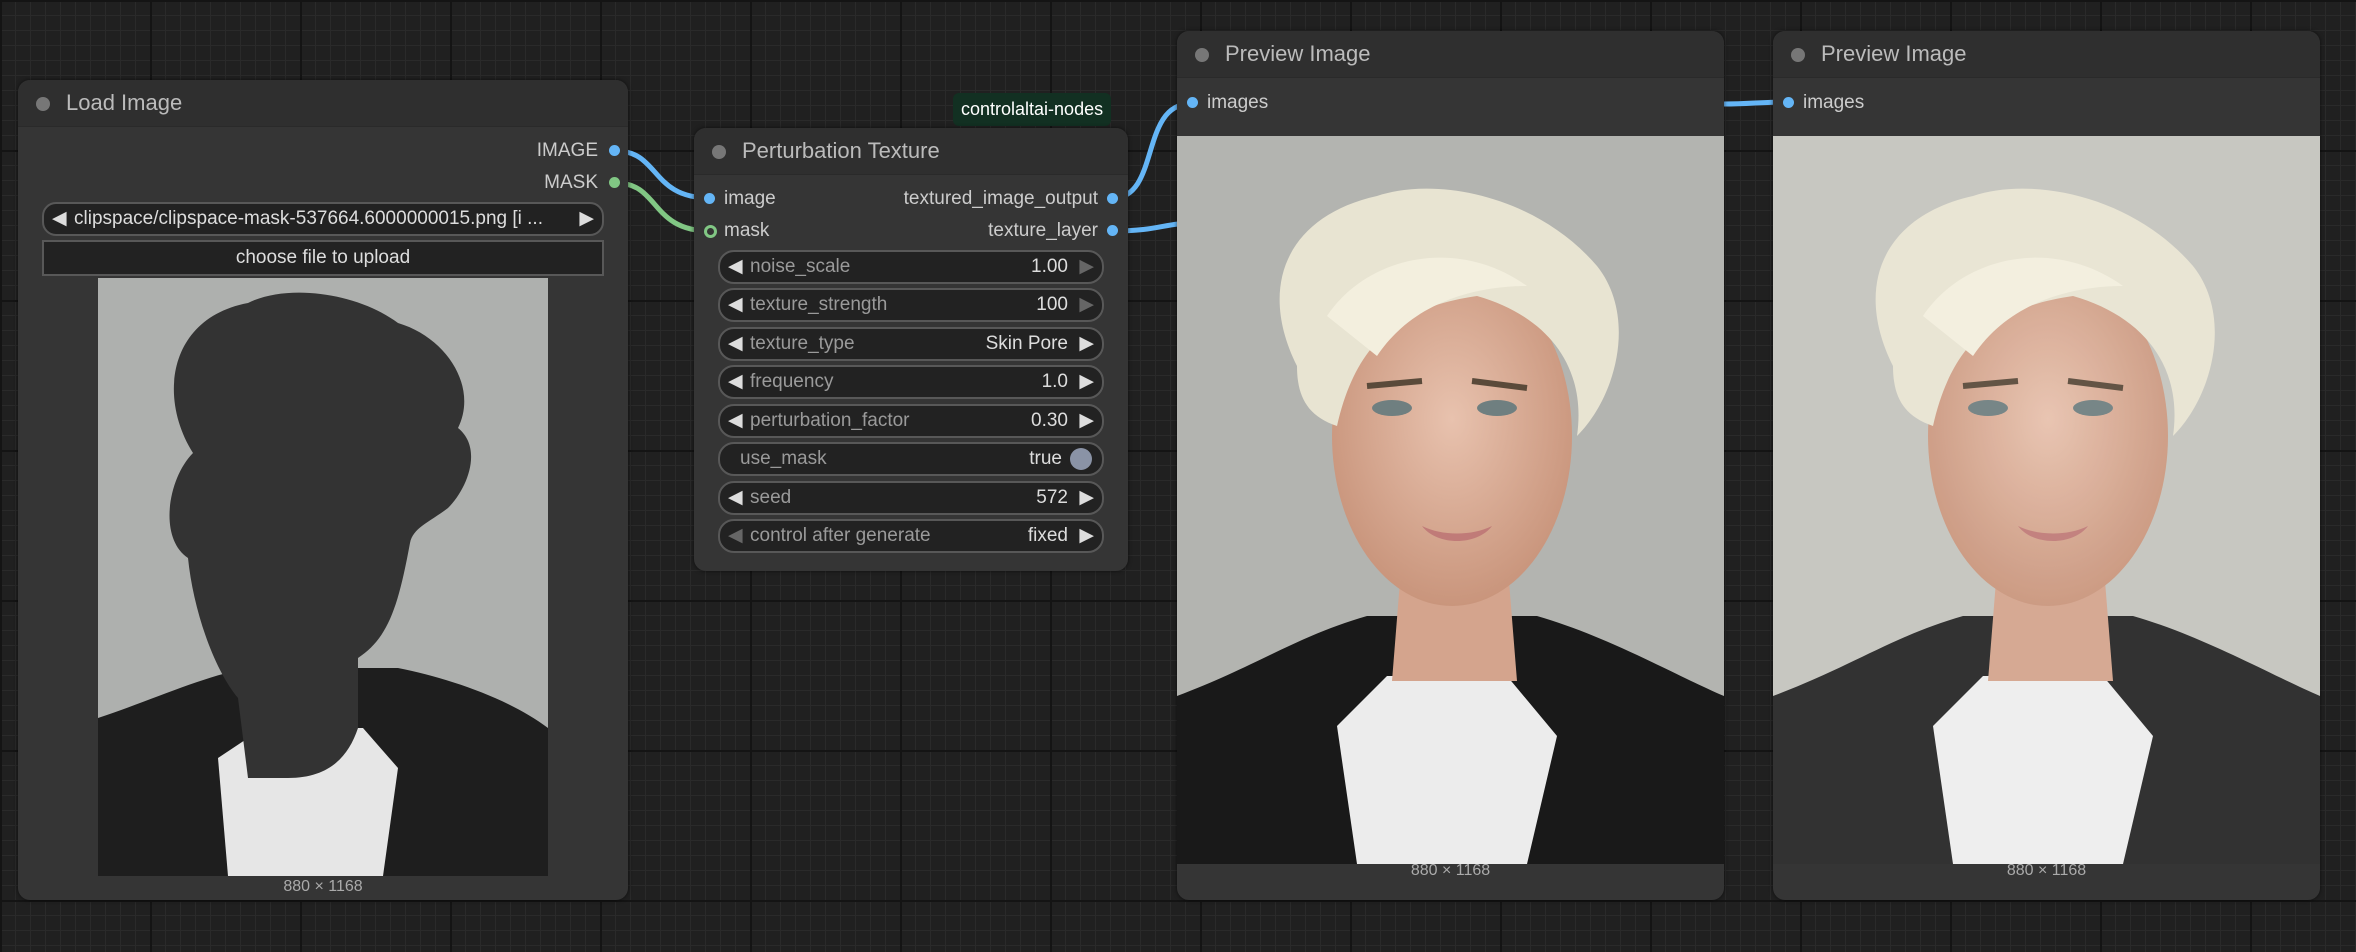  I want to click on node-source-badge: controlaltai-nodes, so click(1032, 109).